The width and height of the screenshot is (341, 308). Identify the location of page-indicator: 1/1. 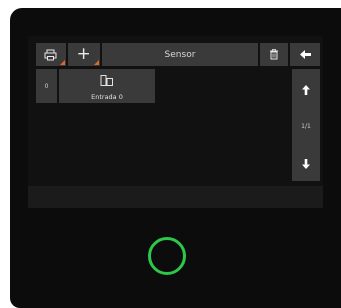
(306, 126).